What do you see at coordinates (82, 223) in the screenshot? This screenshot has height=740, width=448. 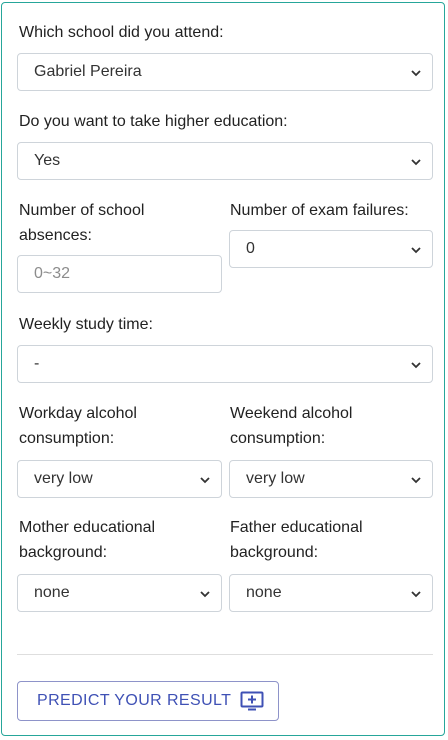 I see `absences-label: Number of school absences:` at bounding box center [82, 223].